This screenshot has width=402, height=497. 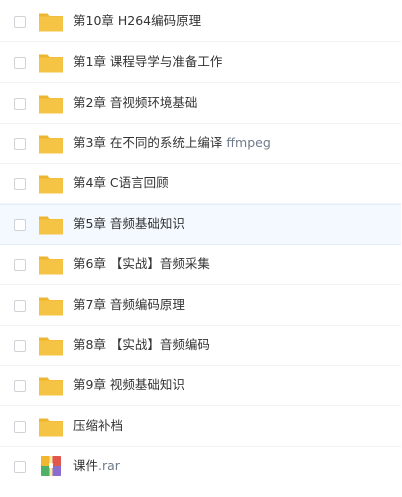 I want to click on file-row: 第8章 【实战】音频编码, so click(x=200, y=346).